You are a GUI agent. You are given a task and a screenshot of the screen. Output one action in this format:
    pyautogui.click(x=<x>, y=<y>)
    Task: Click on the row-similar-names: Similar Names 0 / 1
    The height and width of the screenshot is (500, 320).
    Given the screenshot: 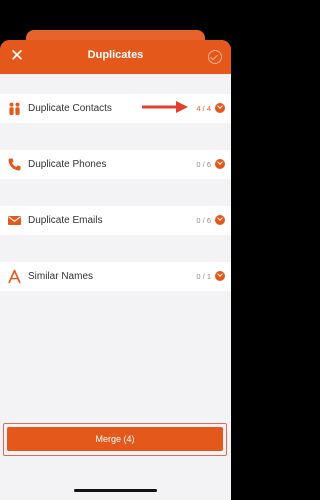 What is the action you would take?
    pyautogui.click(x=115, y=276)
    